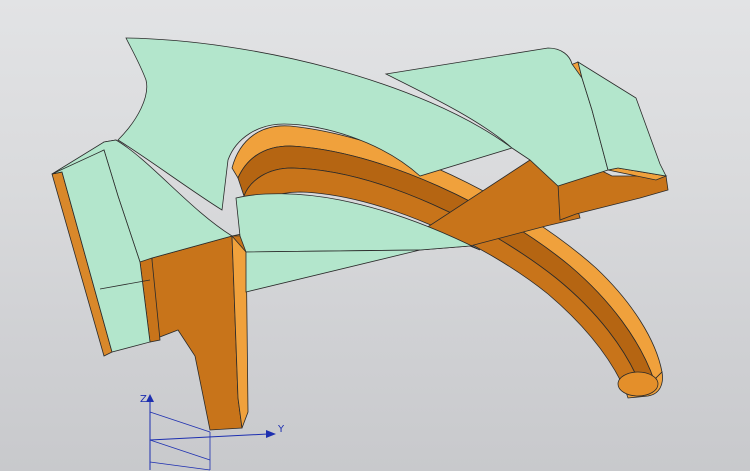 The height and width of the screenshot is (471, 750). I want to click on arm-tip-end, so click(638, 384).